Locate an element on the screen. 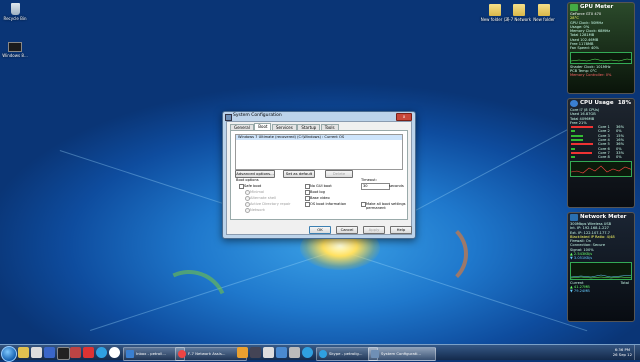 This screenshot has width=640, height=362. gpu-meter-header: GPU Meter is located at coordinates (601, 7).